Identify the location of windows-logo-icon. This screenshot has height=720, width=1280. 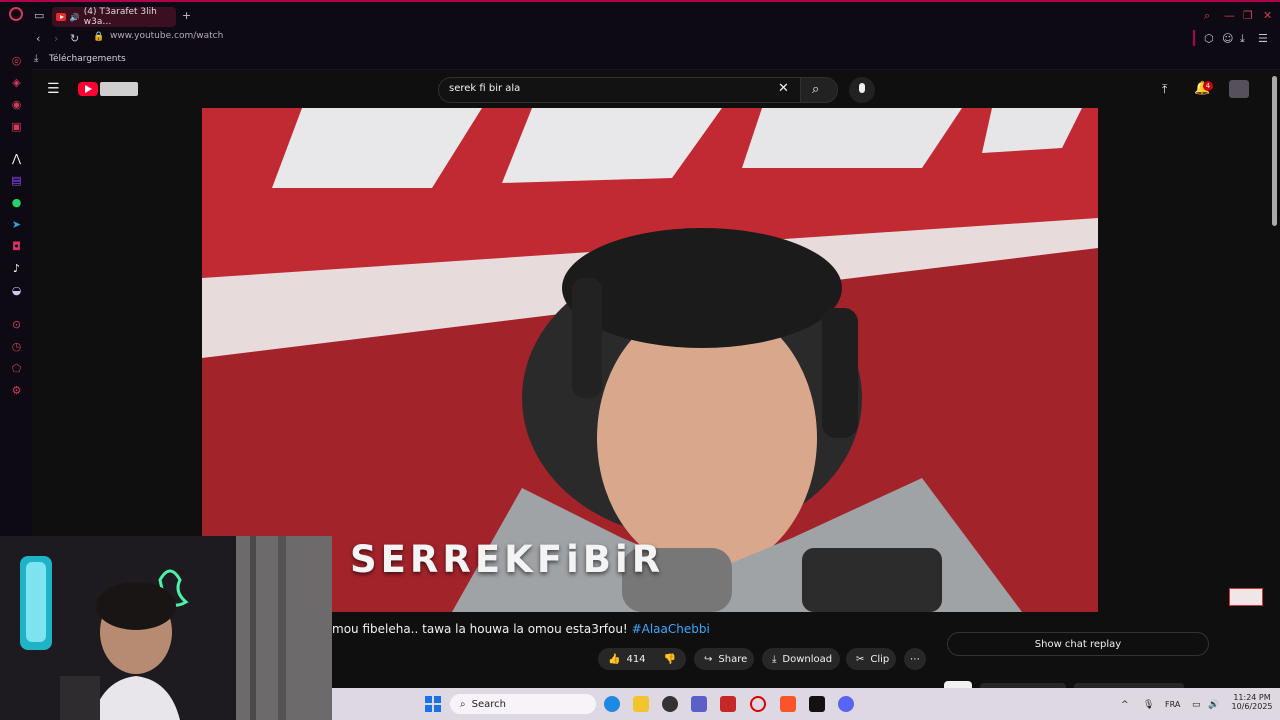
(428, 699).